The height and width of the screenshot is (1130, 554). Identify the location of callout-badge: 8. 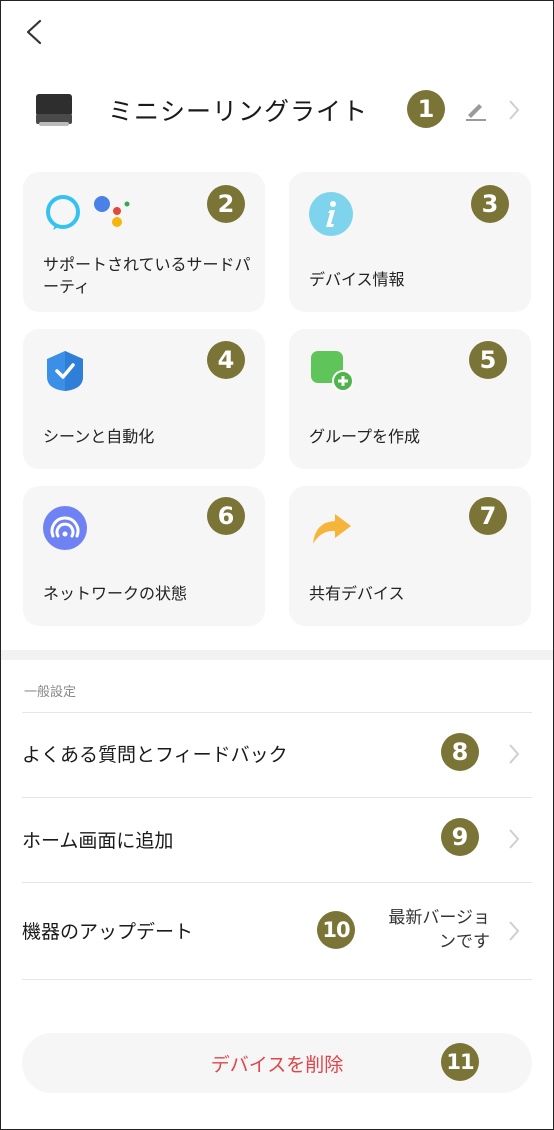
(460, 752).